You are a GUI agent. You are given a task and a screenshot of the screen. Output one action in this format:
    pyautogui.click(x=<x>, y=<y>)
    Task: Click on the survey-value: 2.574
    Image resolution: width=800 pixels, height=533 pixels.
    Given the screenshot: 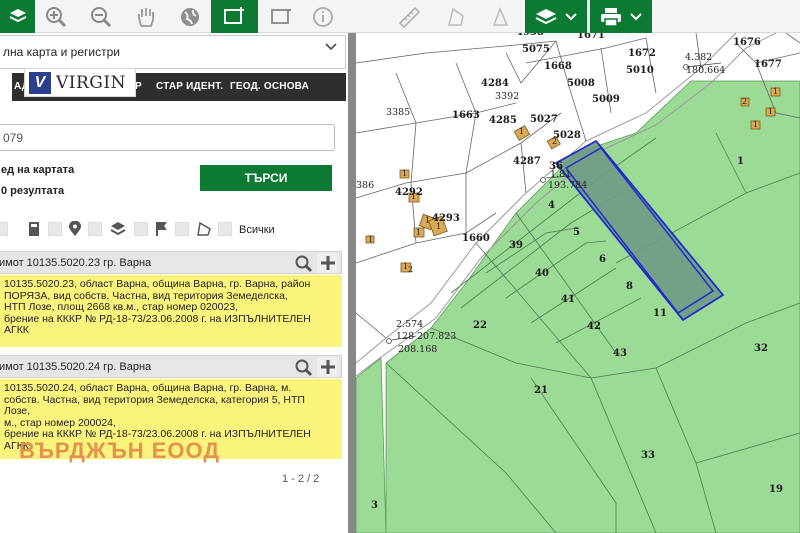 What is the action you would take?
    pyautogui.click(x=410, y=324)
    